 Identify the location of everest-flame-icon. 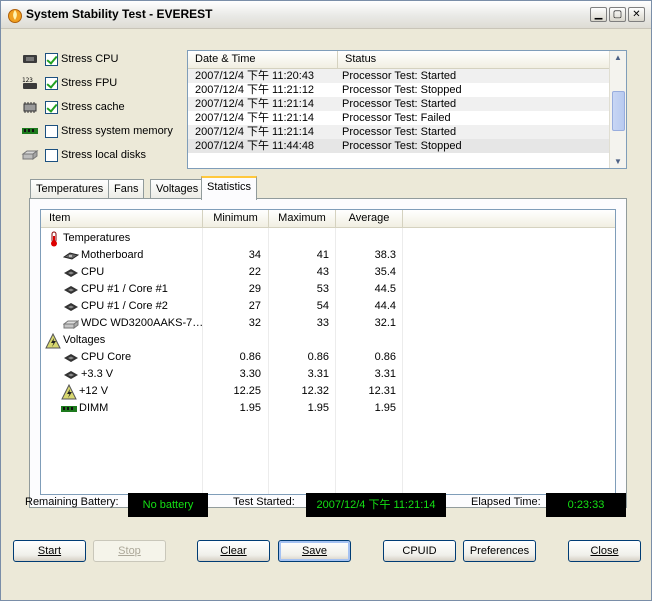
(15, 16).